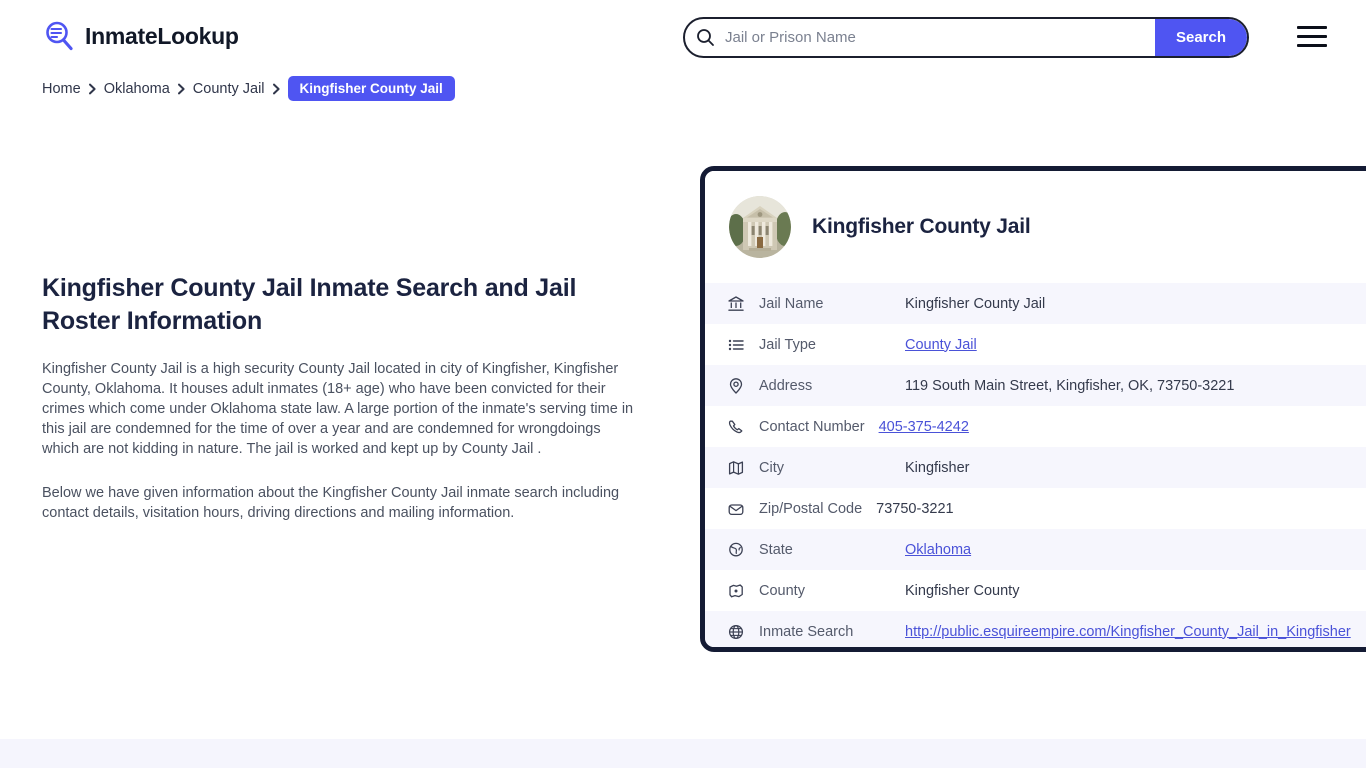 Image resolution: width=1366 pixels, height=768 pixels. Describe the element at coordinates (736, 632) in the screenshot. I see `globe-icon` at that location.